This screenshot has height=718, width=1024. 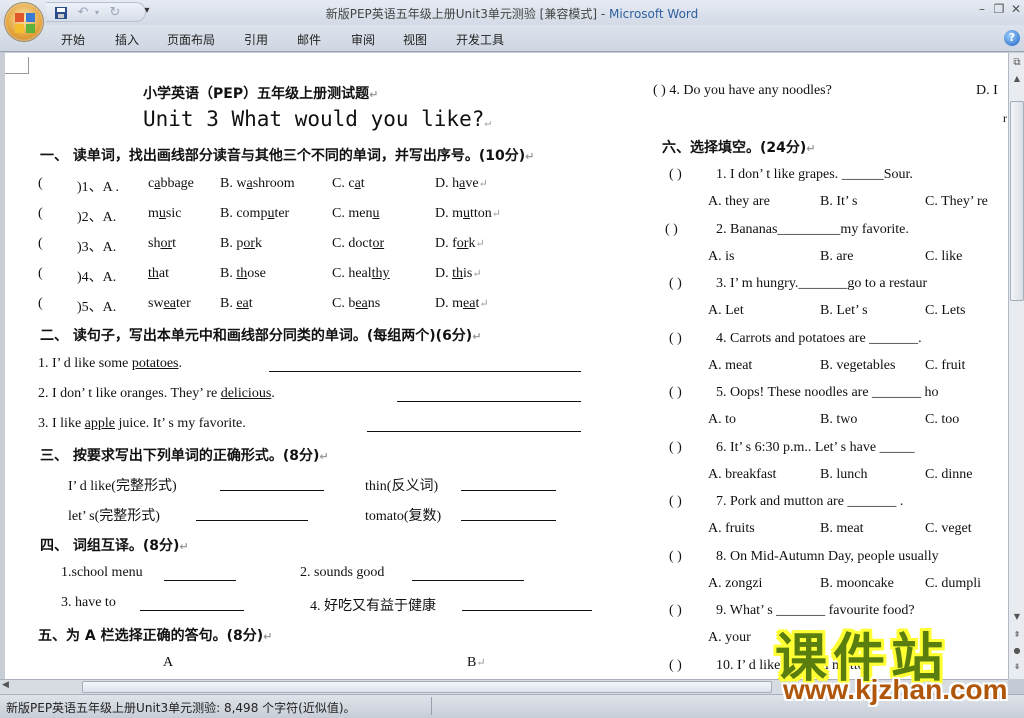 What do you see at coordinates (181, 707) in the screenshot?
I see `word-count-status: 新版PEP英语五年级上册Unit3单元测验: 8,498 个字符(近似值)。` at bounding box center [181, 707].